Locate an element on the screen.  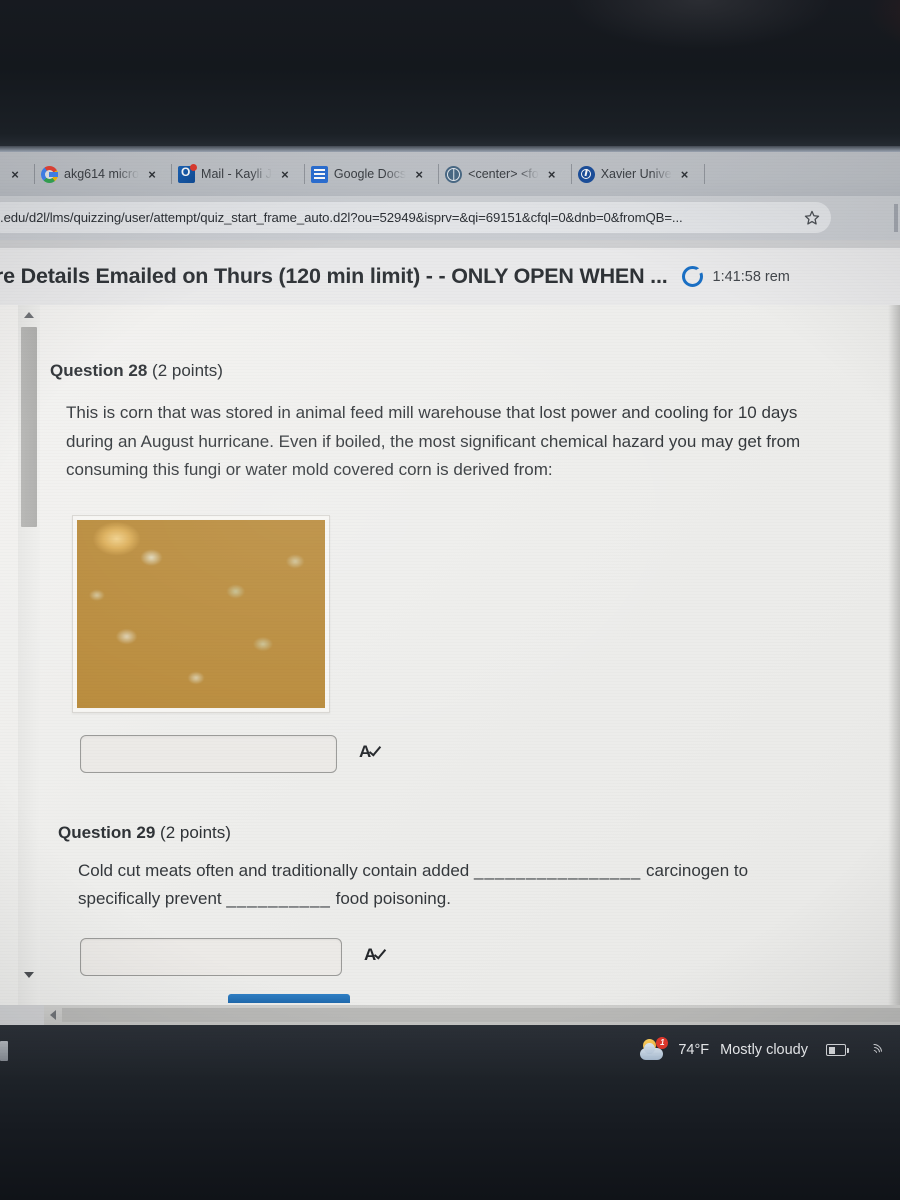
question-28-image is located at coordinates (201, 613).